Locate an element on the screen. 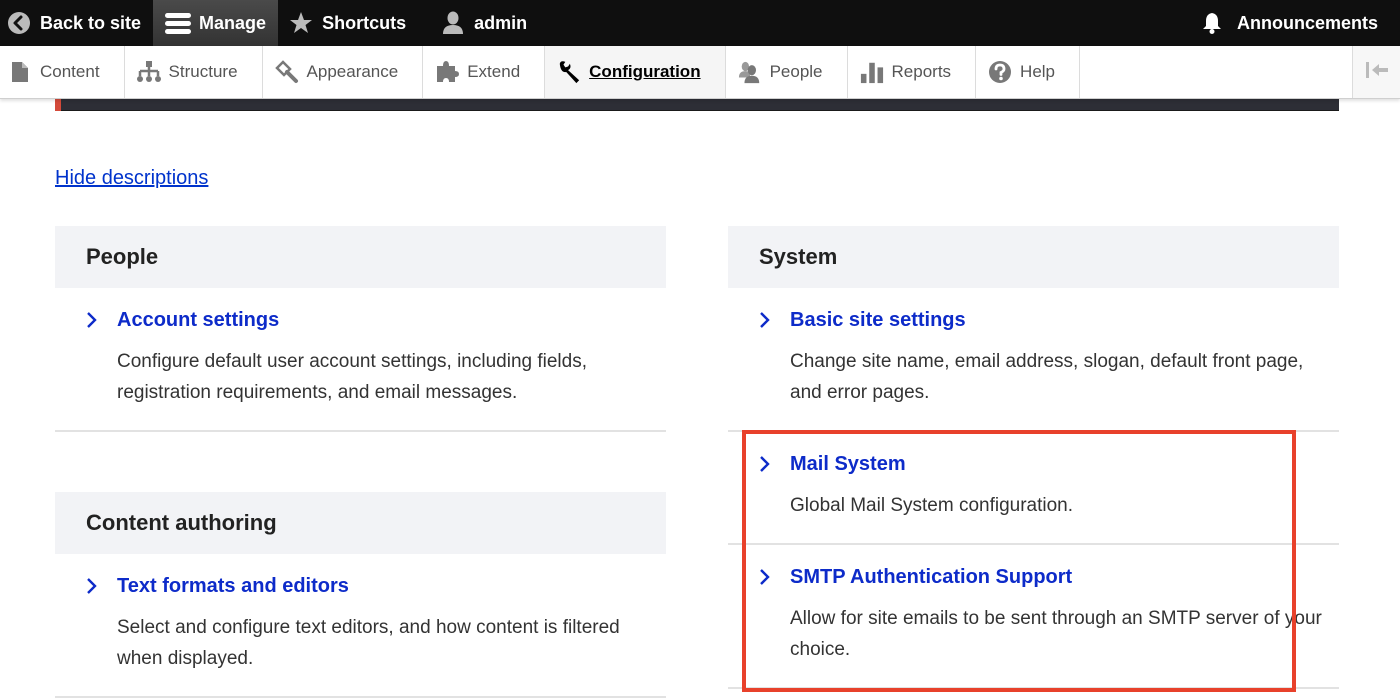  bar-chart-icon is located at coordinates (872, 72).